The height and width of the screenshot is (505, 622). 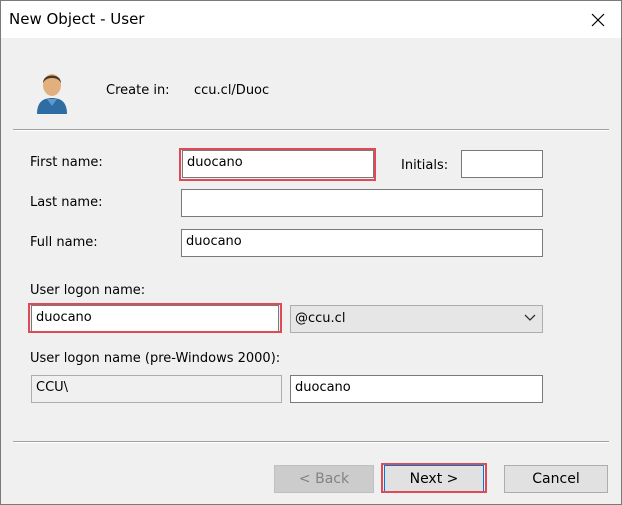 What do you see at coordinates (88, 290) in the screenshot?
I see `logon-name-label: User logon name:` at bounding box center [88, 290].